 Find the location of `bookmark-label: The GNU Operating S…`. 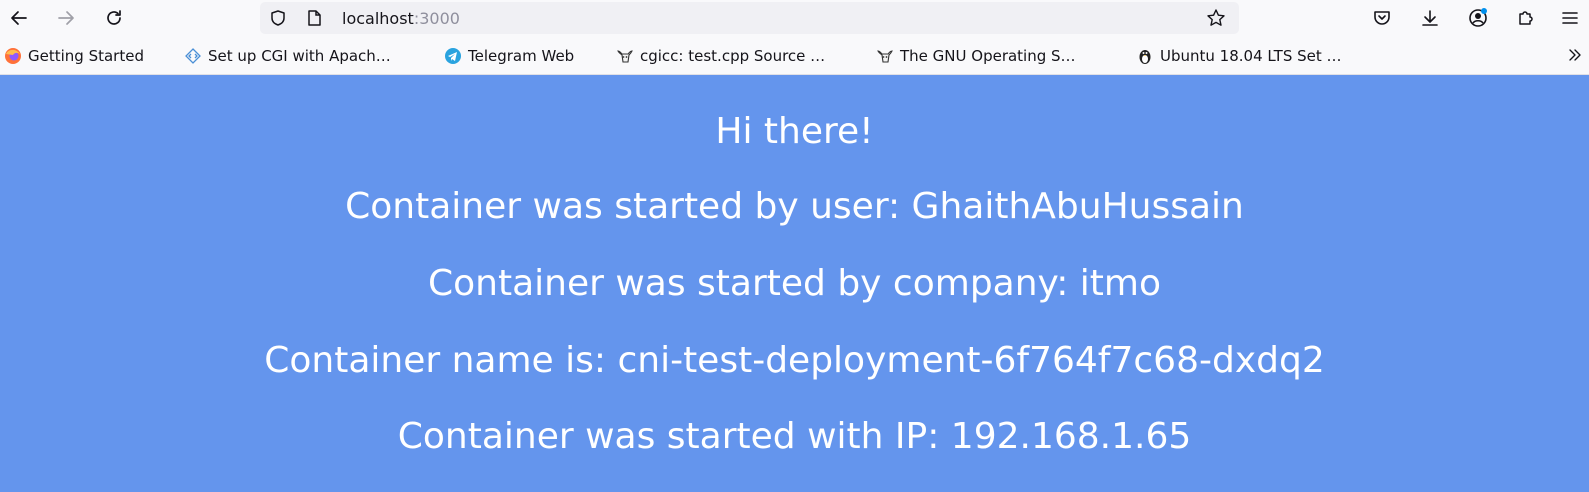

bookmark-label: The GNU Operating S… is located at coordinates (988, 56).